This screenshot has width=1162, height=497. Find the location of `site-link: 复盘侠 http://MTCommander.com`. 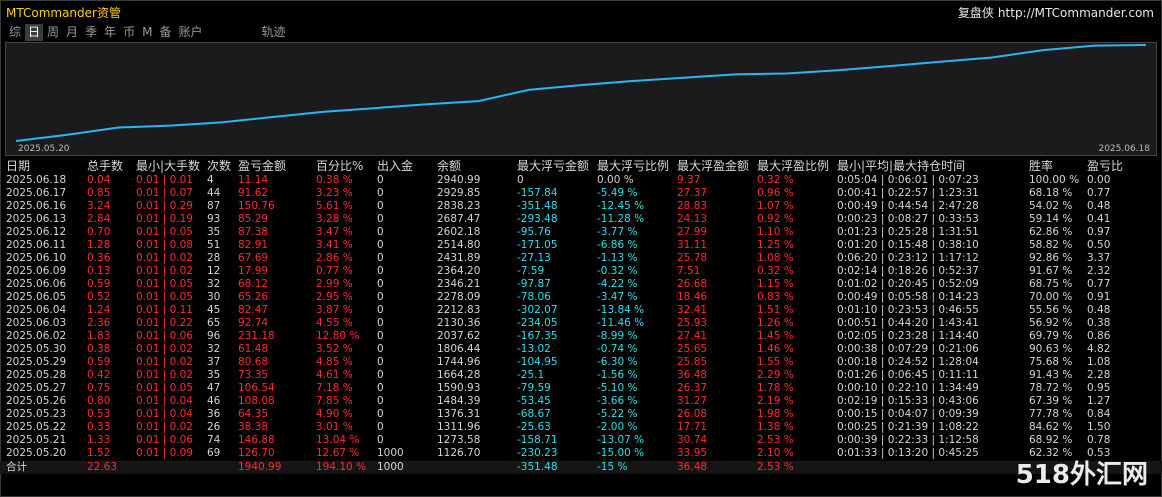

site-link: 复盘侠 http://MTCommander.com is located at coordinates (1056, 12).